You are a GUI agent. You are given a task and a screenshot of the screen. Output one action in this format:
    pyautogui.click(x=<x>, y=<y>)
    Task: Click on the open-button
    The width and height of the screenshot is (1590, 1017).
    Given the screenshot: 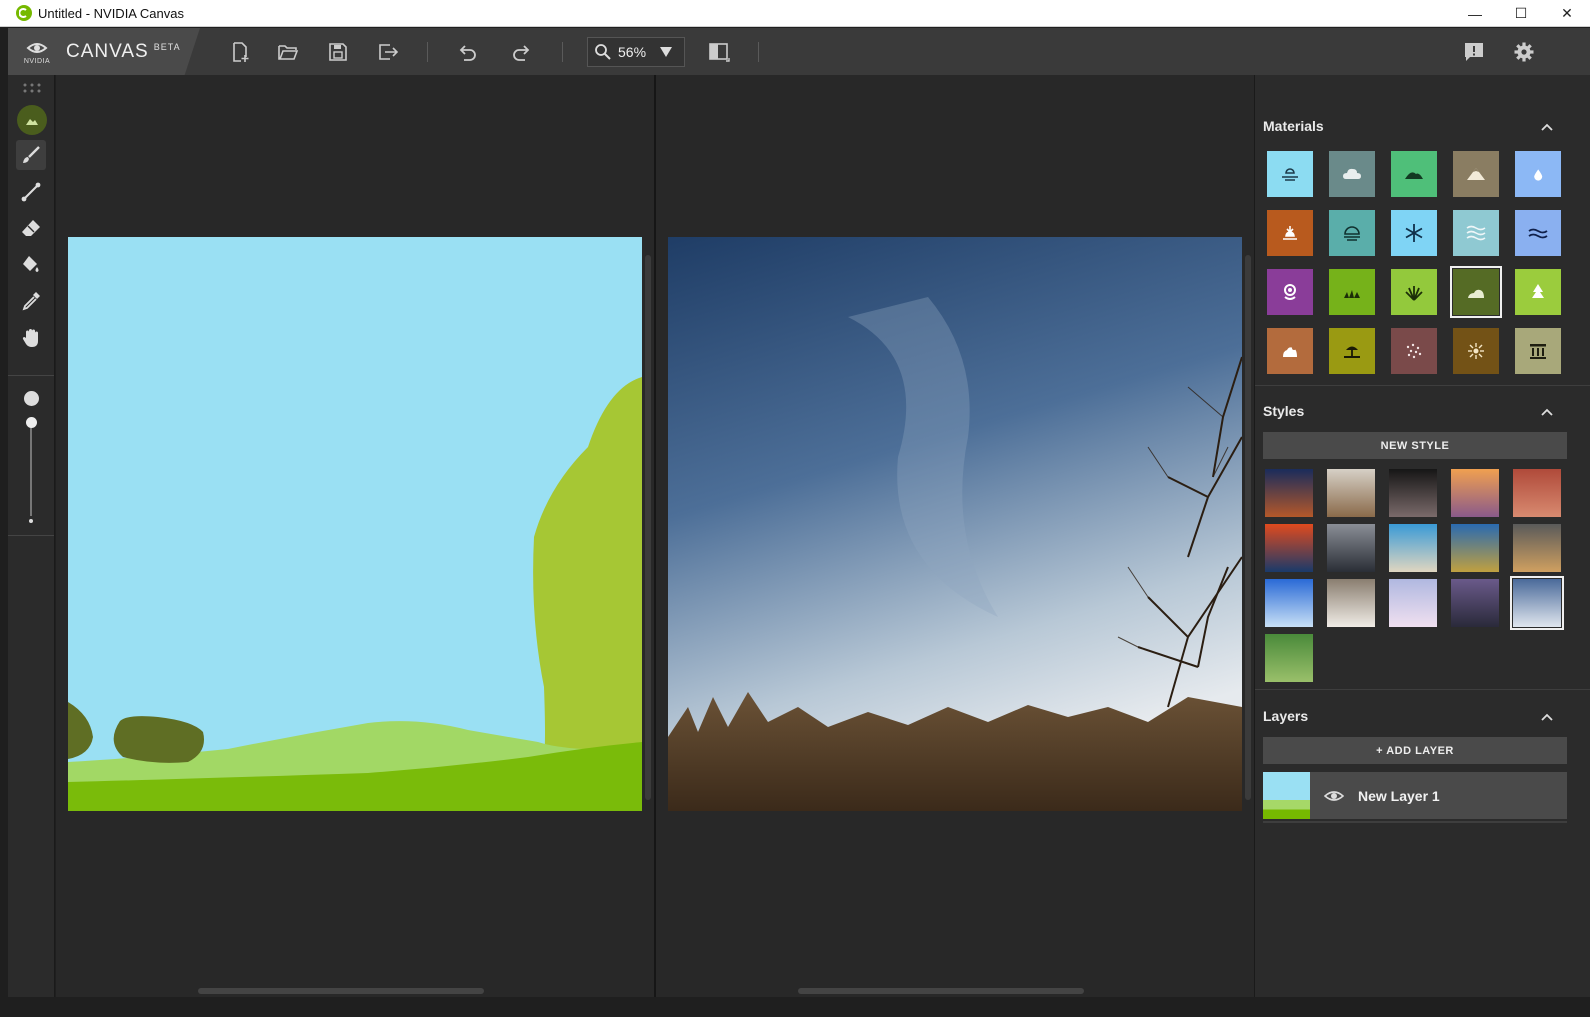 What is the action you would take?
    pyautogui.click(x=288, y=52)
    